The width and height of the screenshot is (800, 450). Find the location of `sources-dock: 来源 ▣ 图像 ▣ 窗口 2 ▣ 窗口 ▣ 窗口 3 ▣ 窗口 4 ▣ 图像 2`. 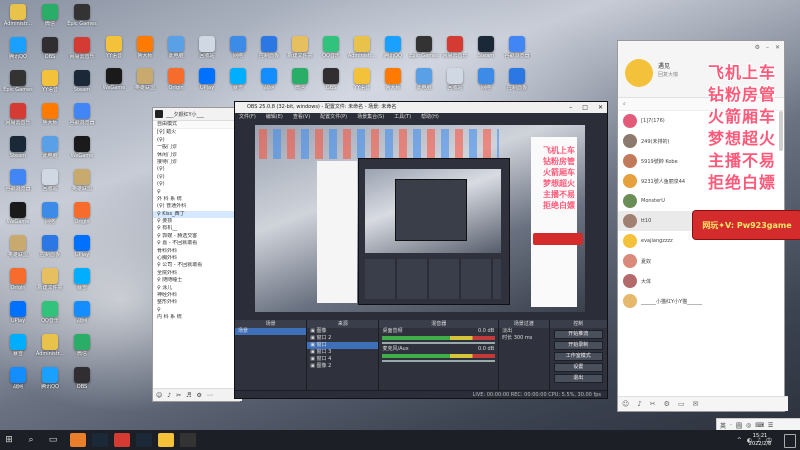

sources-dock: 来源 ▣ 图像 ▣ 窗口 2 ▣ 窗口 ▣ 窗口 3 ▣ 窗口 4 ▣ 图像 2 is located at coordinates (343, 359).